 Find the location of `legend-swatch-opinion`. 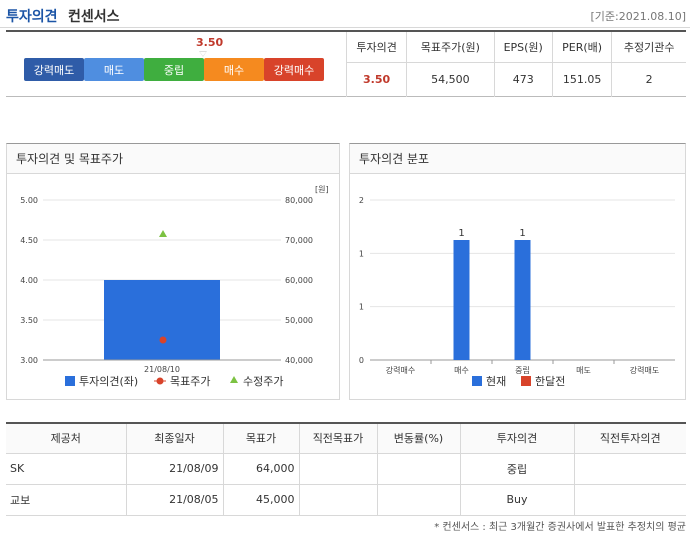

legend-swatch-opinion is located at coordinates (70, 381).